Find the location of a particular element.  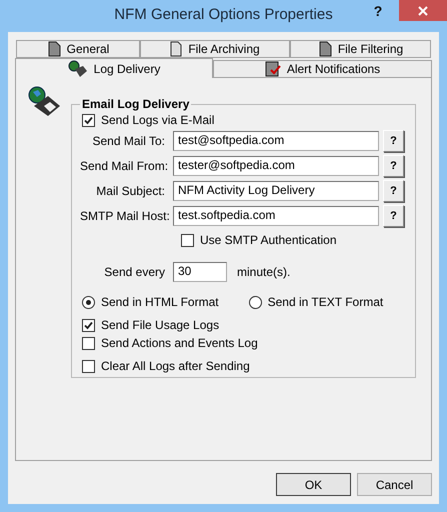

cancel-button: Cancel is located at coordinates (394, 484).